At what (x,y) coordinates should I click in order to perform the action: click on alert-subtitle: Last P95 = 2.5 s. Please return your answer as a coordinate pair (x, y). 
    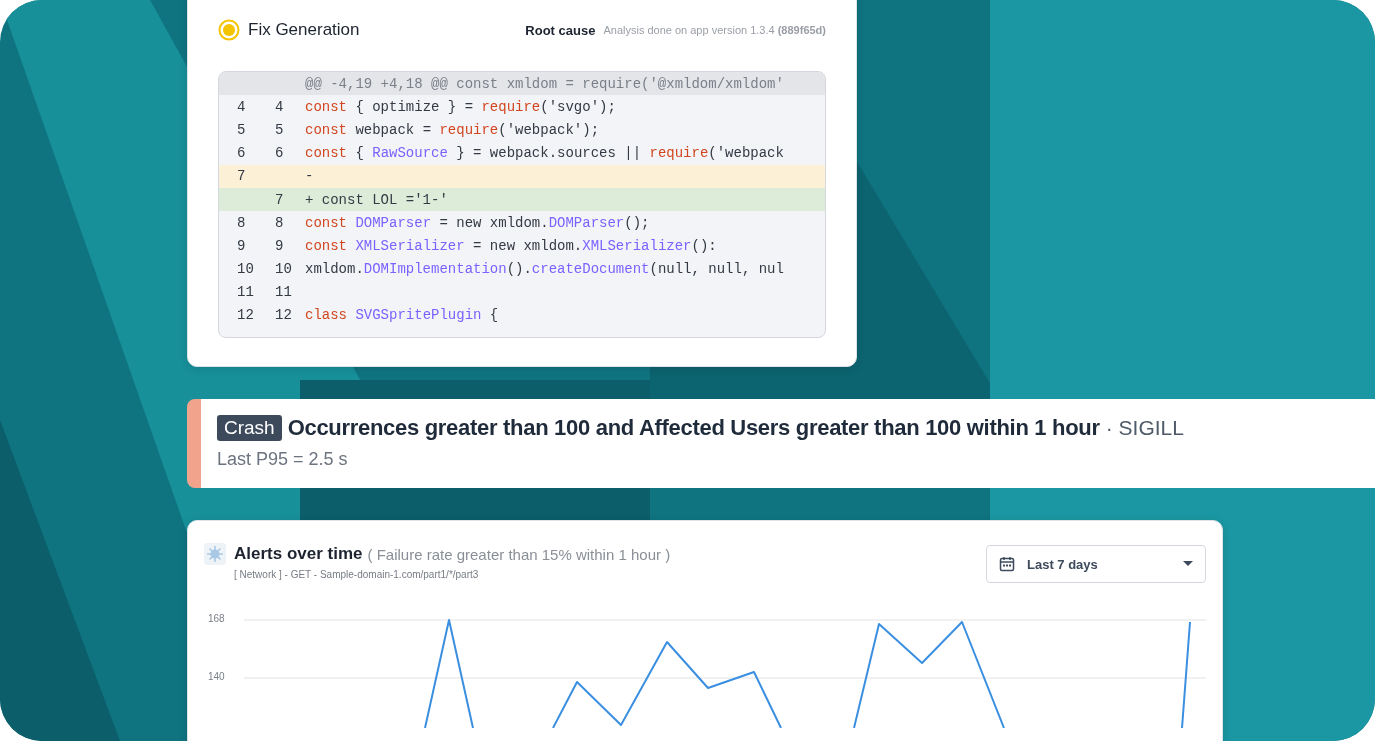
    Looking at the image, I should click on (283, 460).